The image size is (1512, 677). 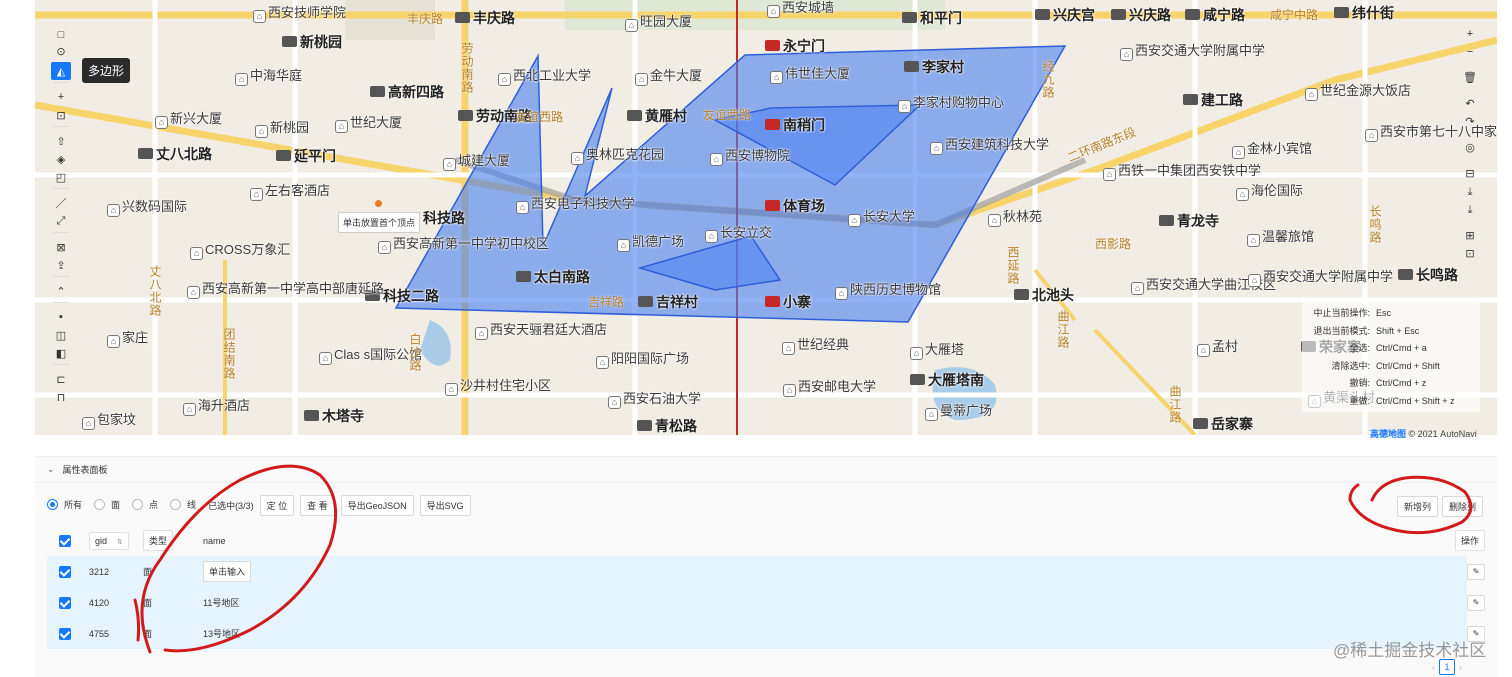 What do you see at coordinates (1065, 15) in the screenshot?
I see `metro-station: 兴庆宫` at bounding box center [1065, 15].